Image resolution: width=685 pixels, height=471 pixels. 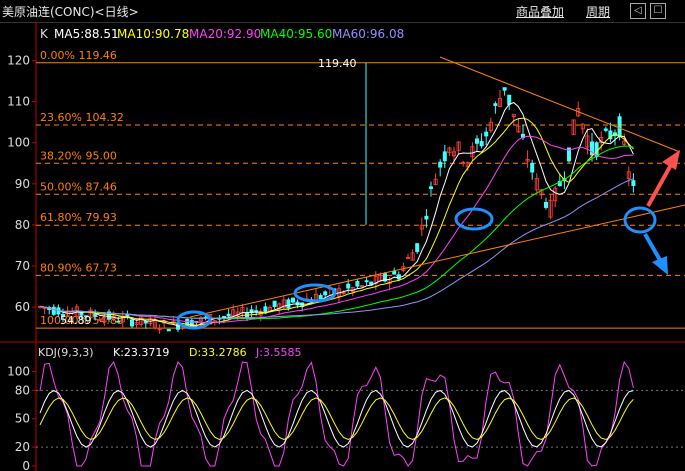 I want to click on up-arrow-shaft, so click(x=660, y=184).